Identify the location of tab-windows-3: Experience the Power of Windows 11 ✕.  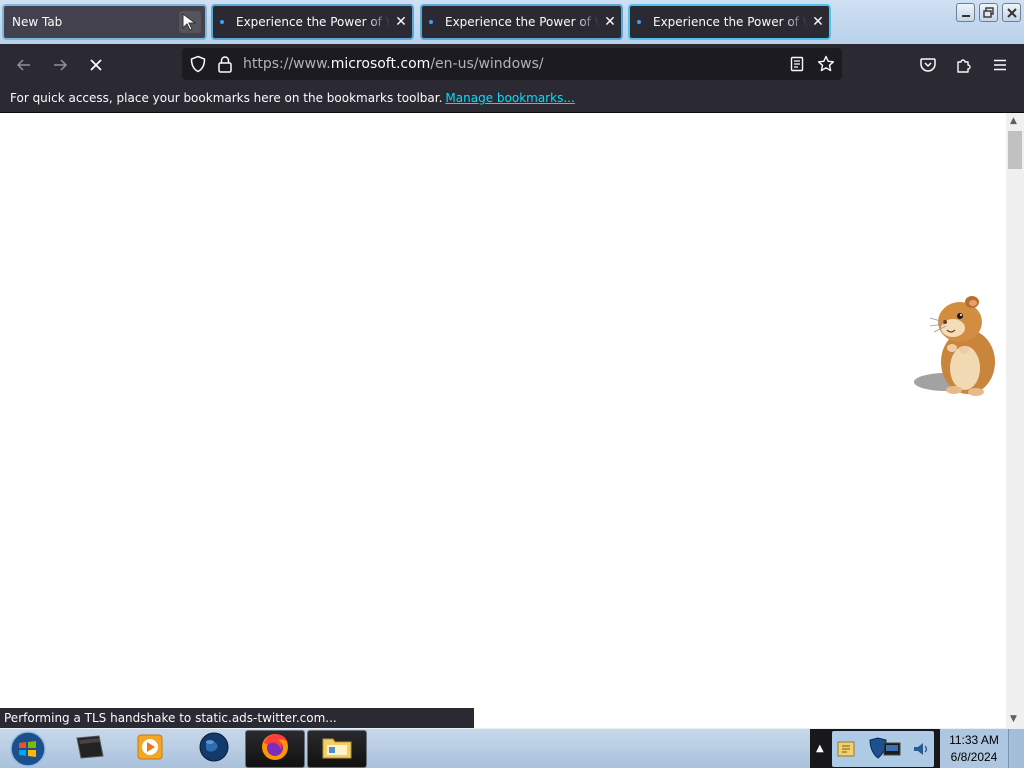
(729, 22).